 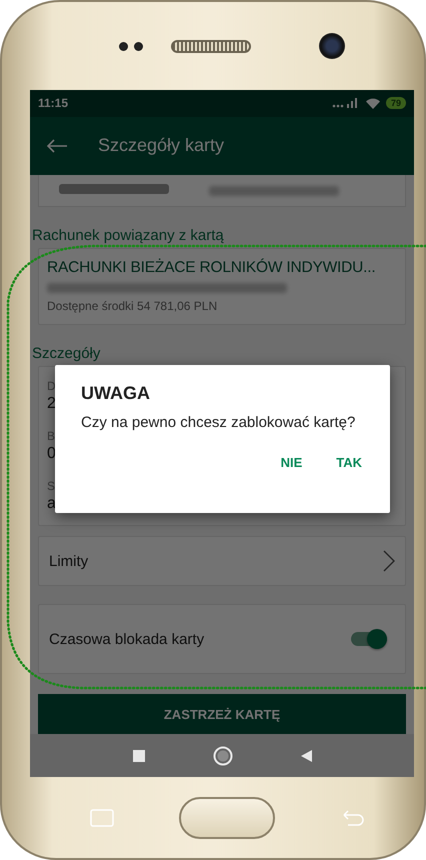 What do you see at coordinates (218, 423) in the screenshot?
I see `dialog-message: Czy na pewno chcesz zablokować kartę?` at bounding box center [218, 423].